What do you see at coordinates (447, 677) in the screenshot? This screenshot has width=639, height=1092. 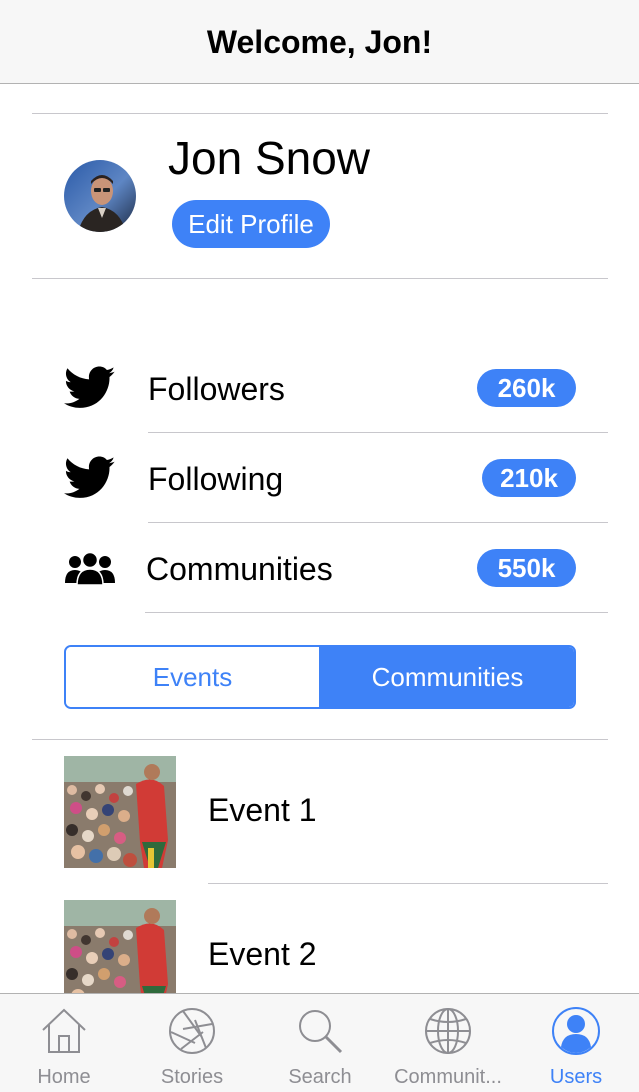 I see `segment-communities: Communities` at bounding box center [447, 677].